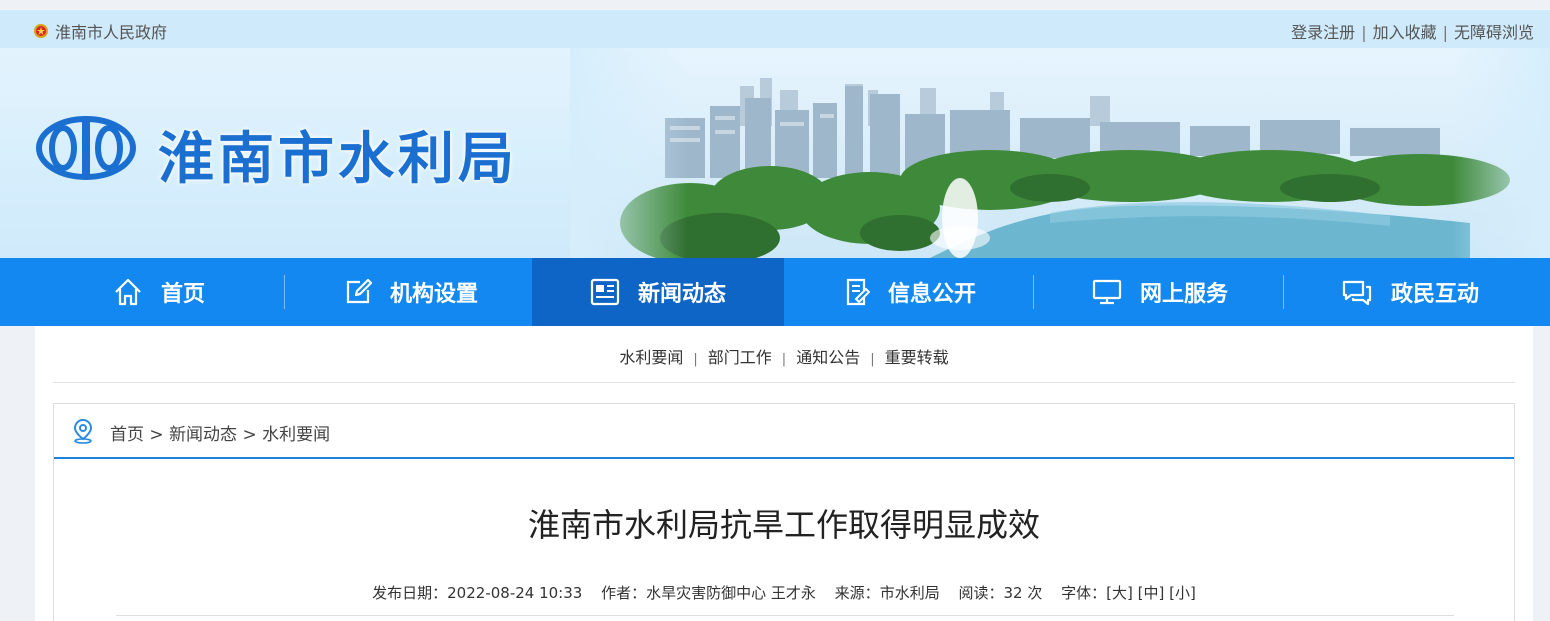  What do you see at coordinates (1119, 593) in the screenshot?
I see `font-size-large-button: [大]` at bounding box center [1119, 593].